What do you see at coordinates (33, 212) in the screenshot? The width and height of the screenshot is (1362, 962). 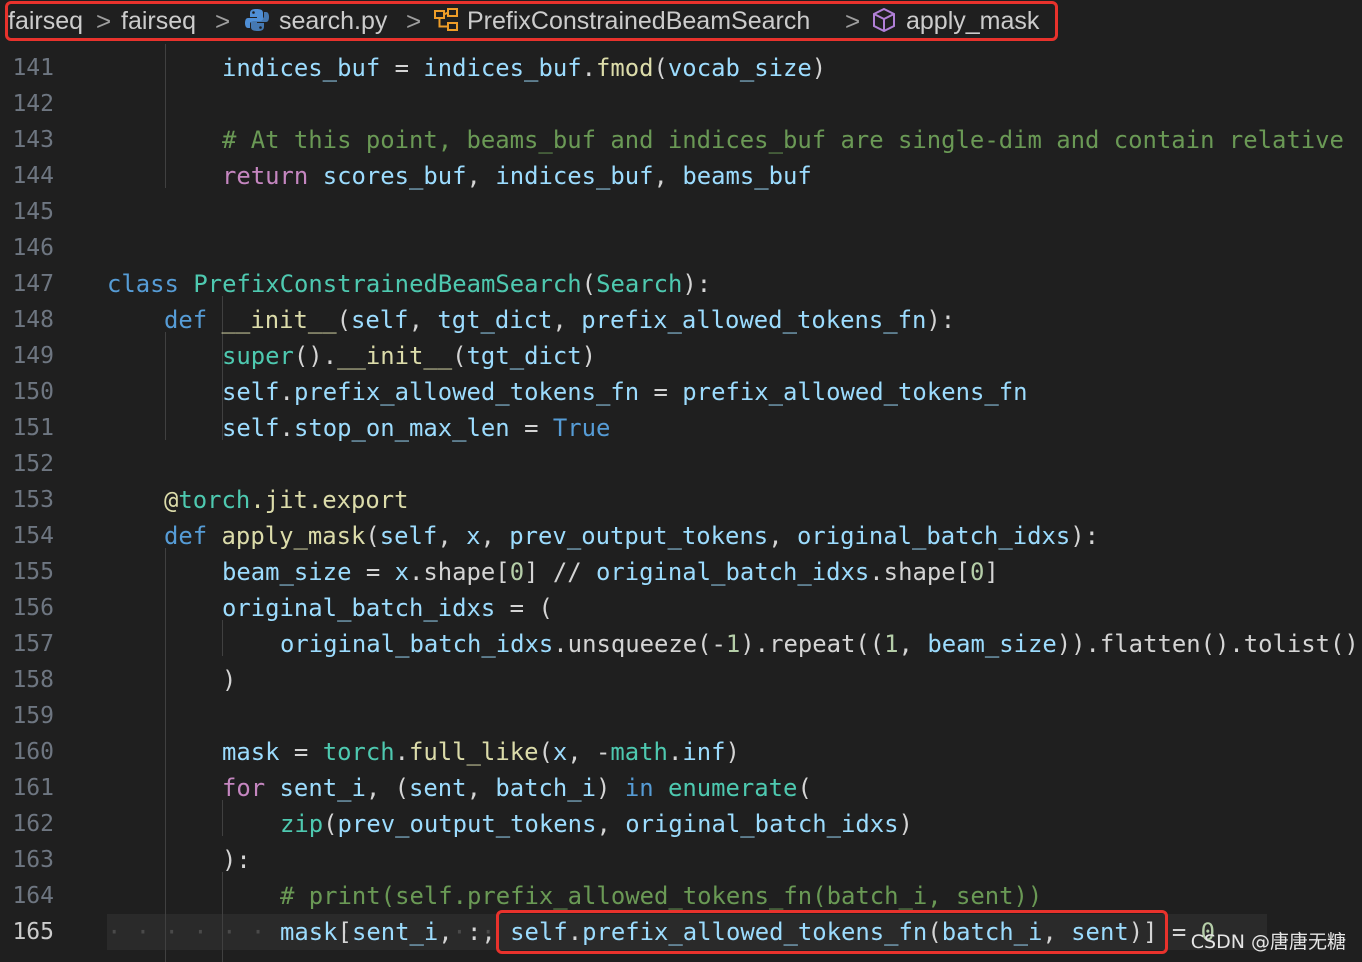 I see `line-number: 145` at bounding box center [33, 212].